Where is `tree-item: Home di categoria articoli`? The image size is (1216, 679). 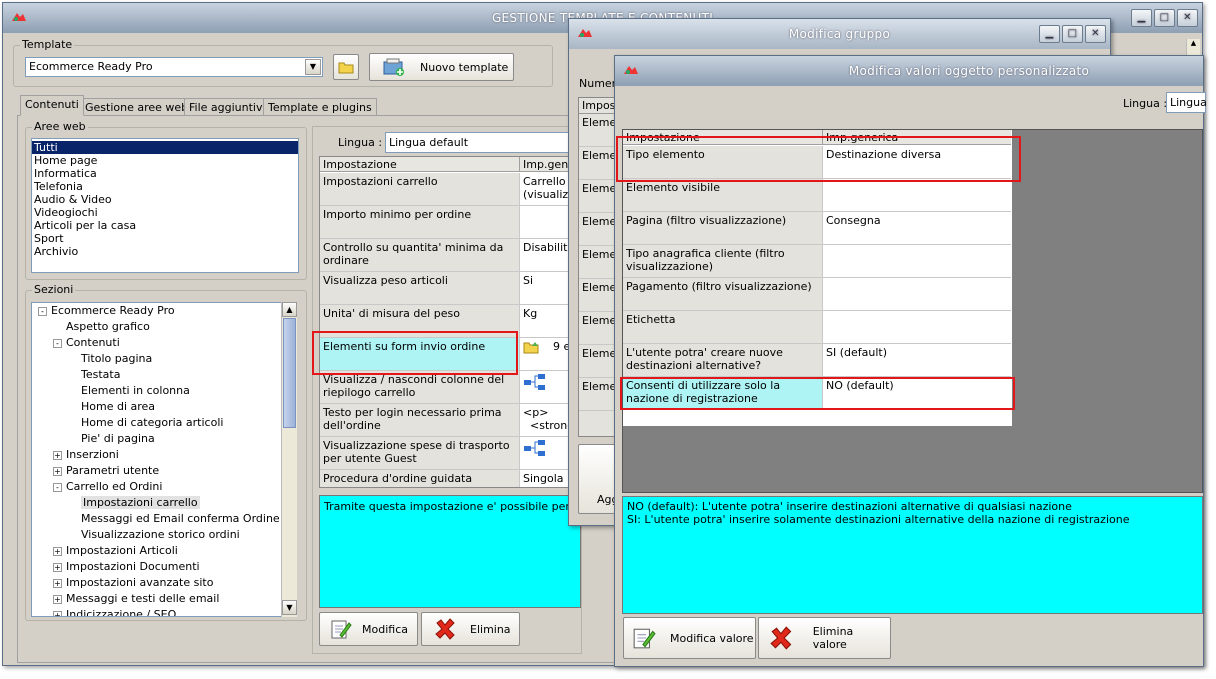
tree-item: Home di categoria articoli is located at coordinates (164, 423).